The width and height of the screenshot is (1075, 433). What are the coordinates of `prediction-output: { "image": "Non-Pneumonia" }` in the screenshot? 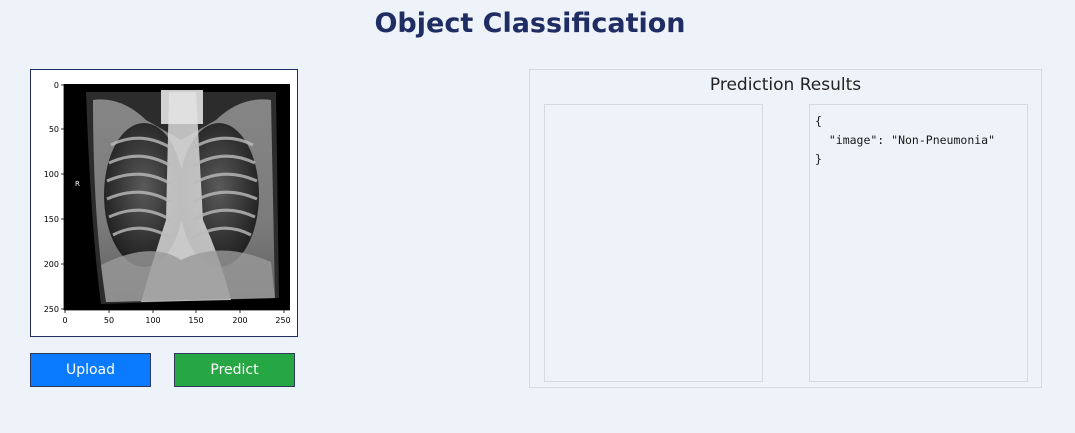 It's located at (905, 140).